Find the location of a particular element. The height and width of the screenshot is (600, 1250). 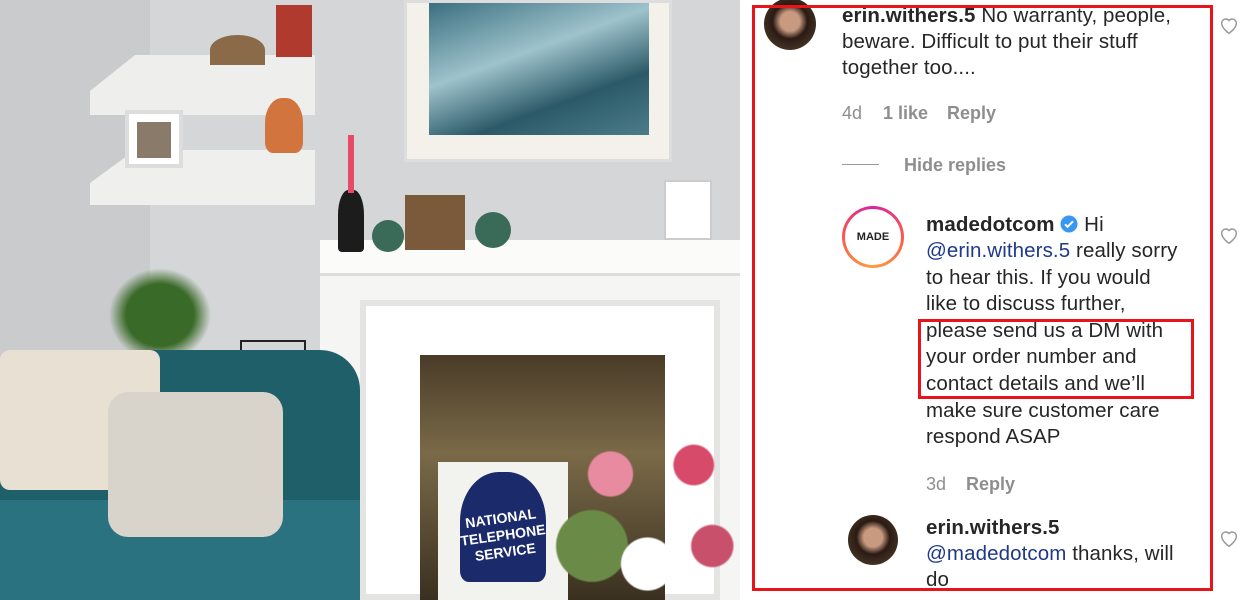

cushion is located at coordinates (195, 464).